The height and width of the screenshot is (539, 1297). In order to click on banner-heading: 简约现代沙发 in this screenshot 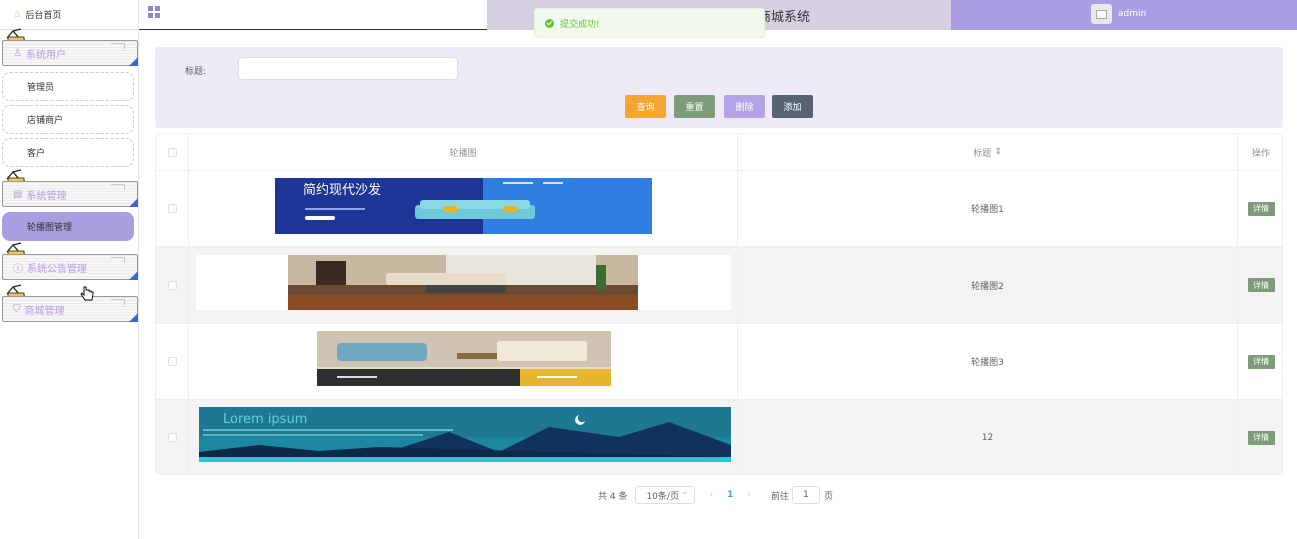, I will do `click(342, 190)`.